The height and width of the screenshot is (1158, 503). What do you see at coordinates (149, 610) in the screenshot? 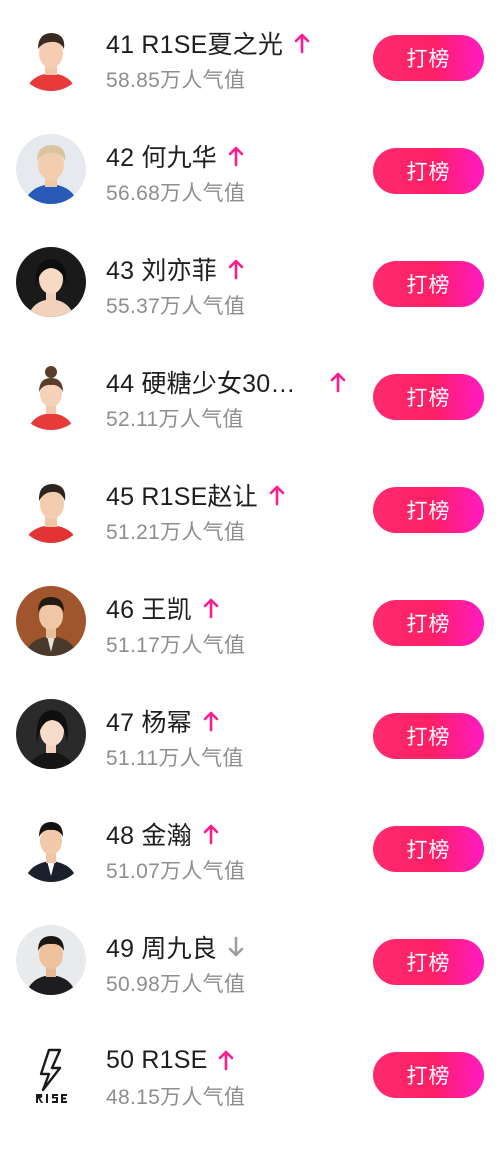
I see `rank-and-name: 46 王凯` at bounding box center [149, 610].